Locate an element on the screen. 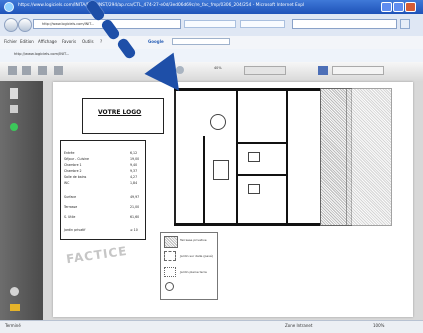 This screenshot has height=333, width=423. status-zoom-text: 100% is located at coordinates (379, 325).